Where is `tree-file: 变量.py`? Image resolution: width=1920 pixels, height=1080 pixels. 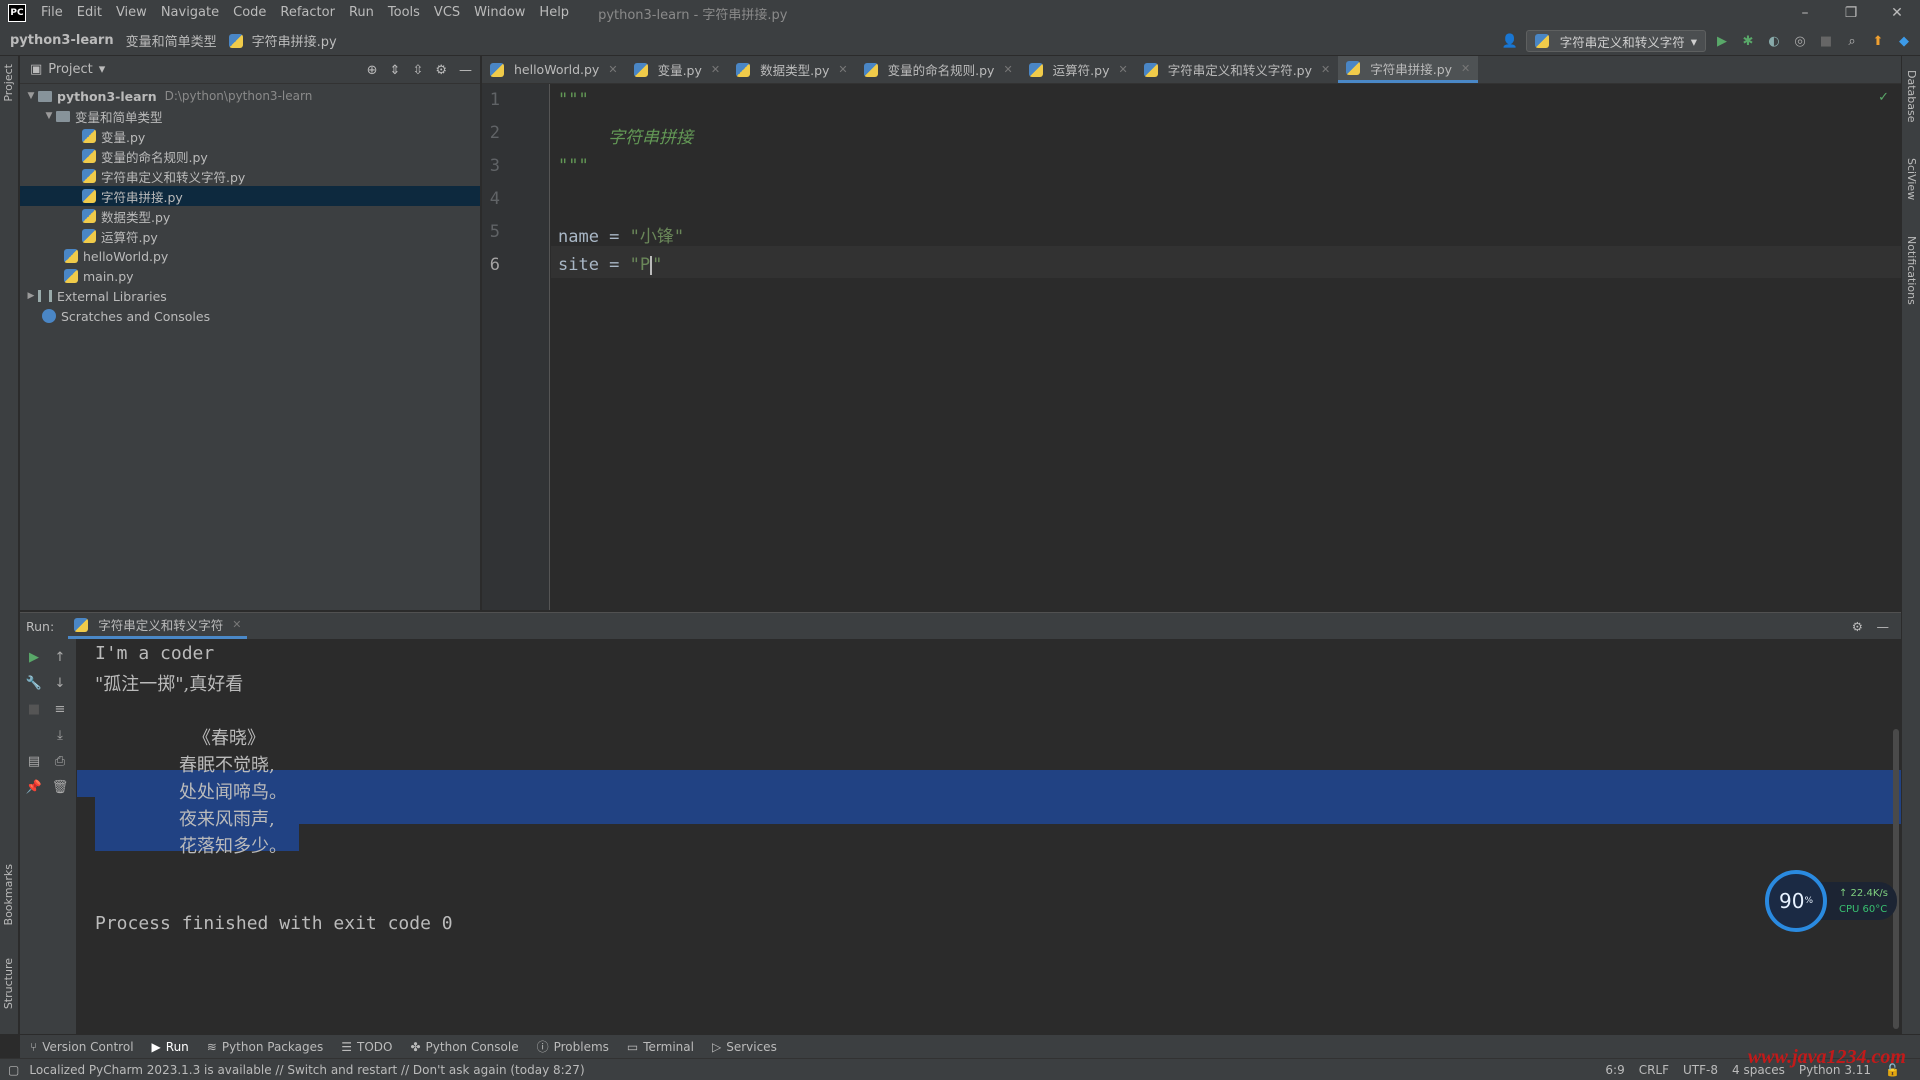 tree-file: 变量.py is located at coordinates (250, 136).